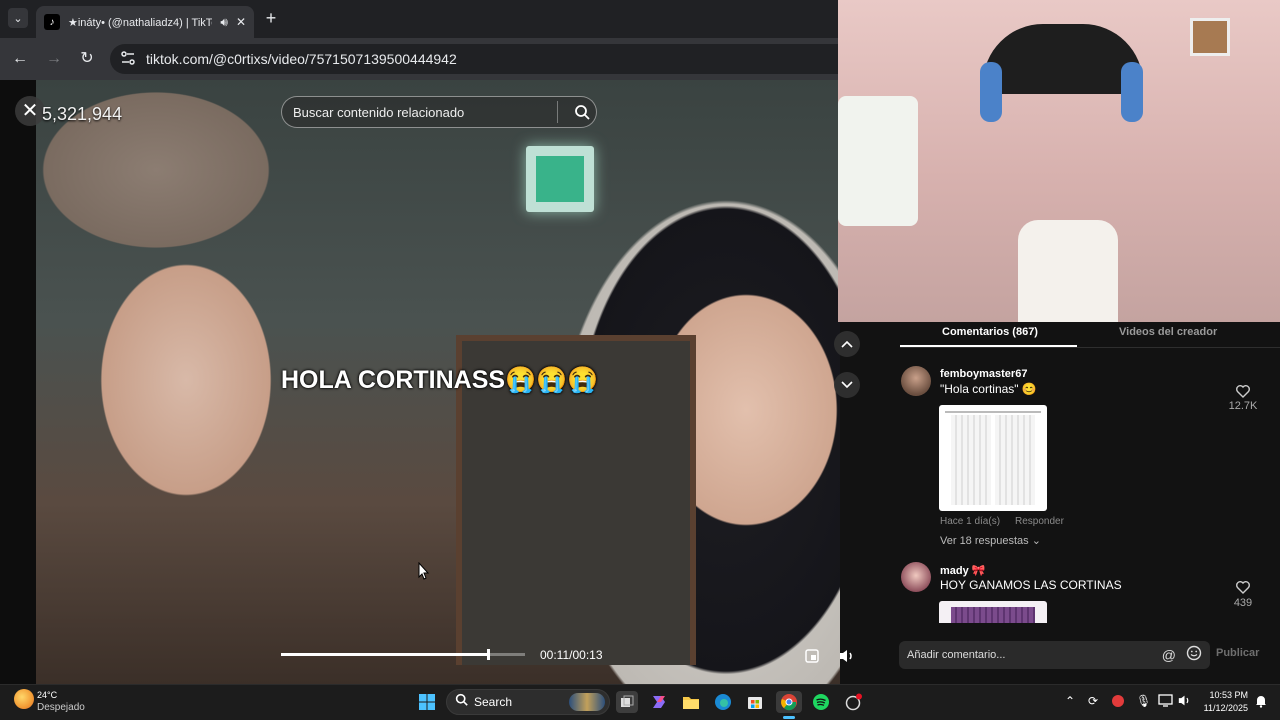 The width and height of the screenshot is (1280, 720). What do you see at coordinates (20, 59) in the screenshot?
I see `back-arrow-icon: ←` at bounding box center [20, 59].